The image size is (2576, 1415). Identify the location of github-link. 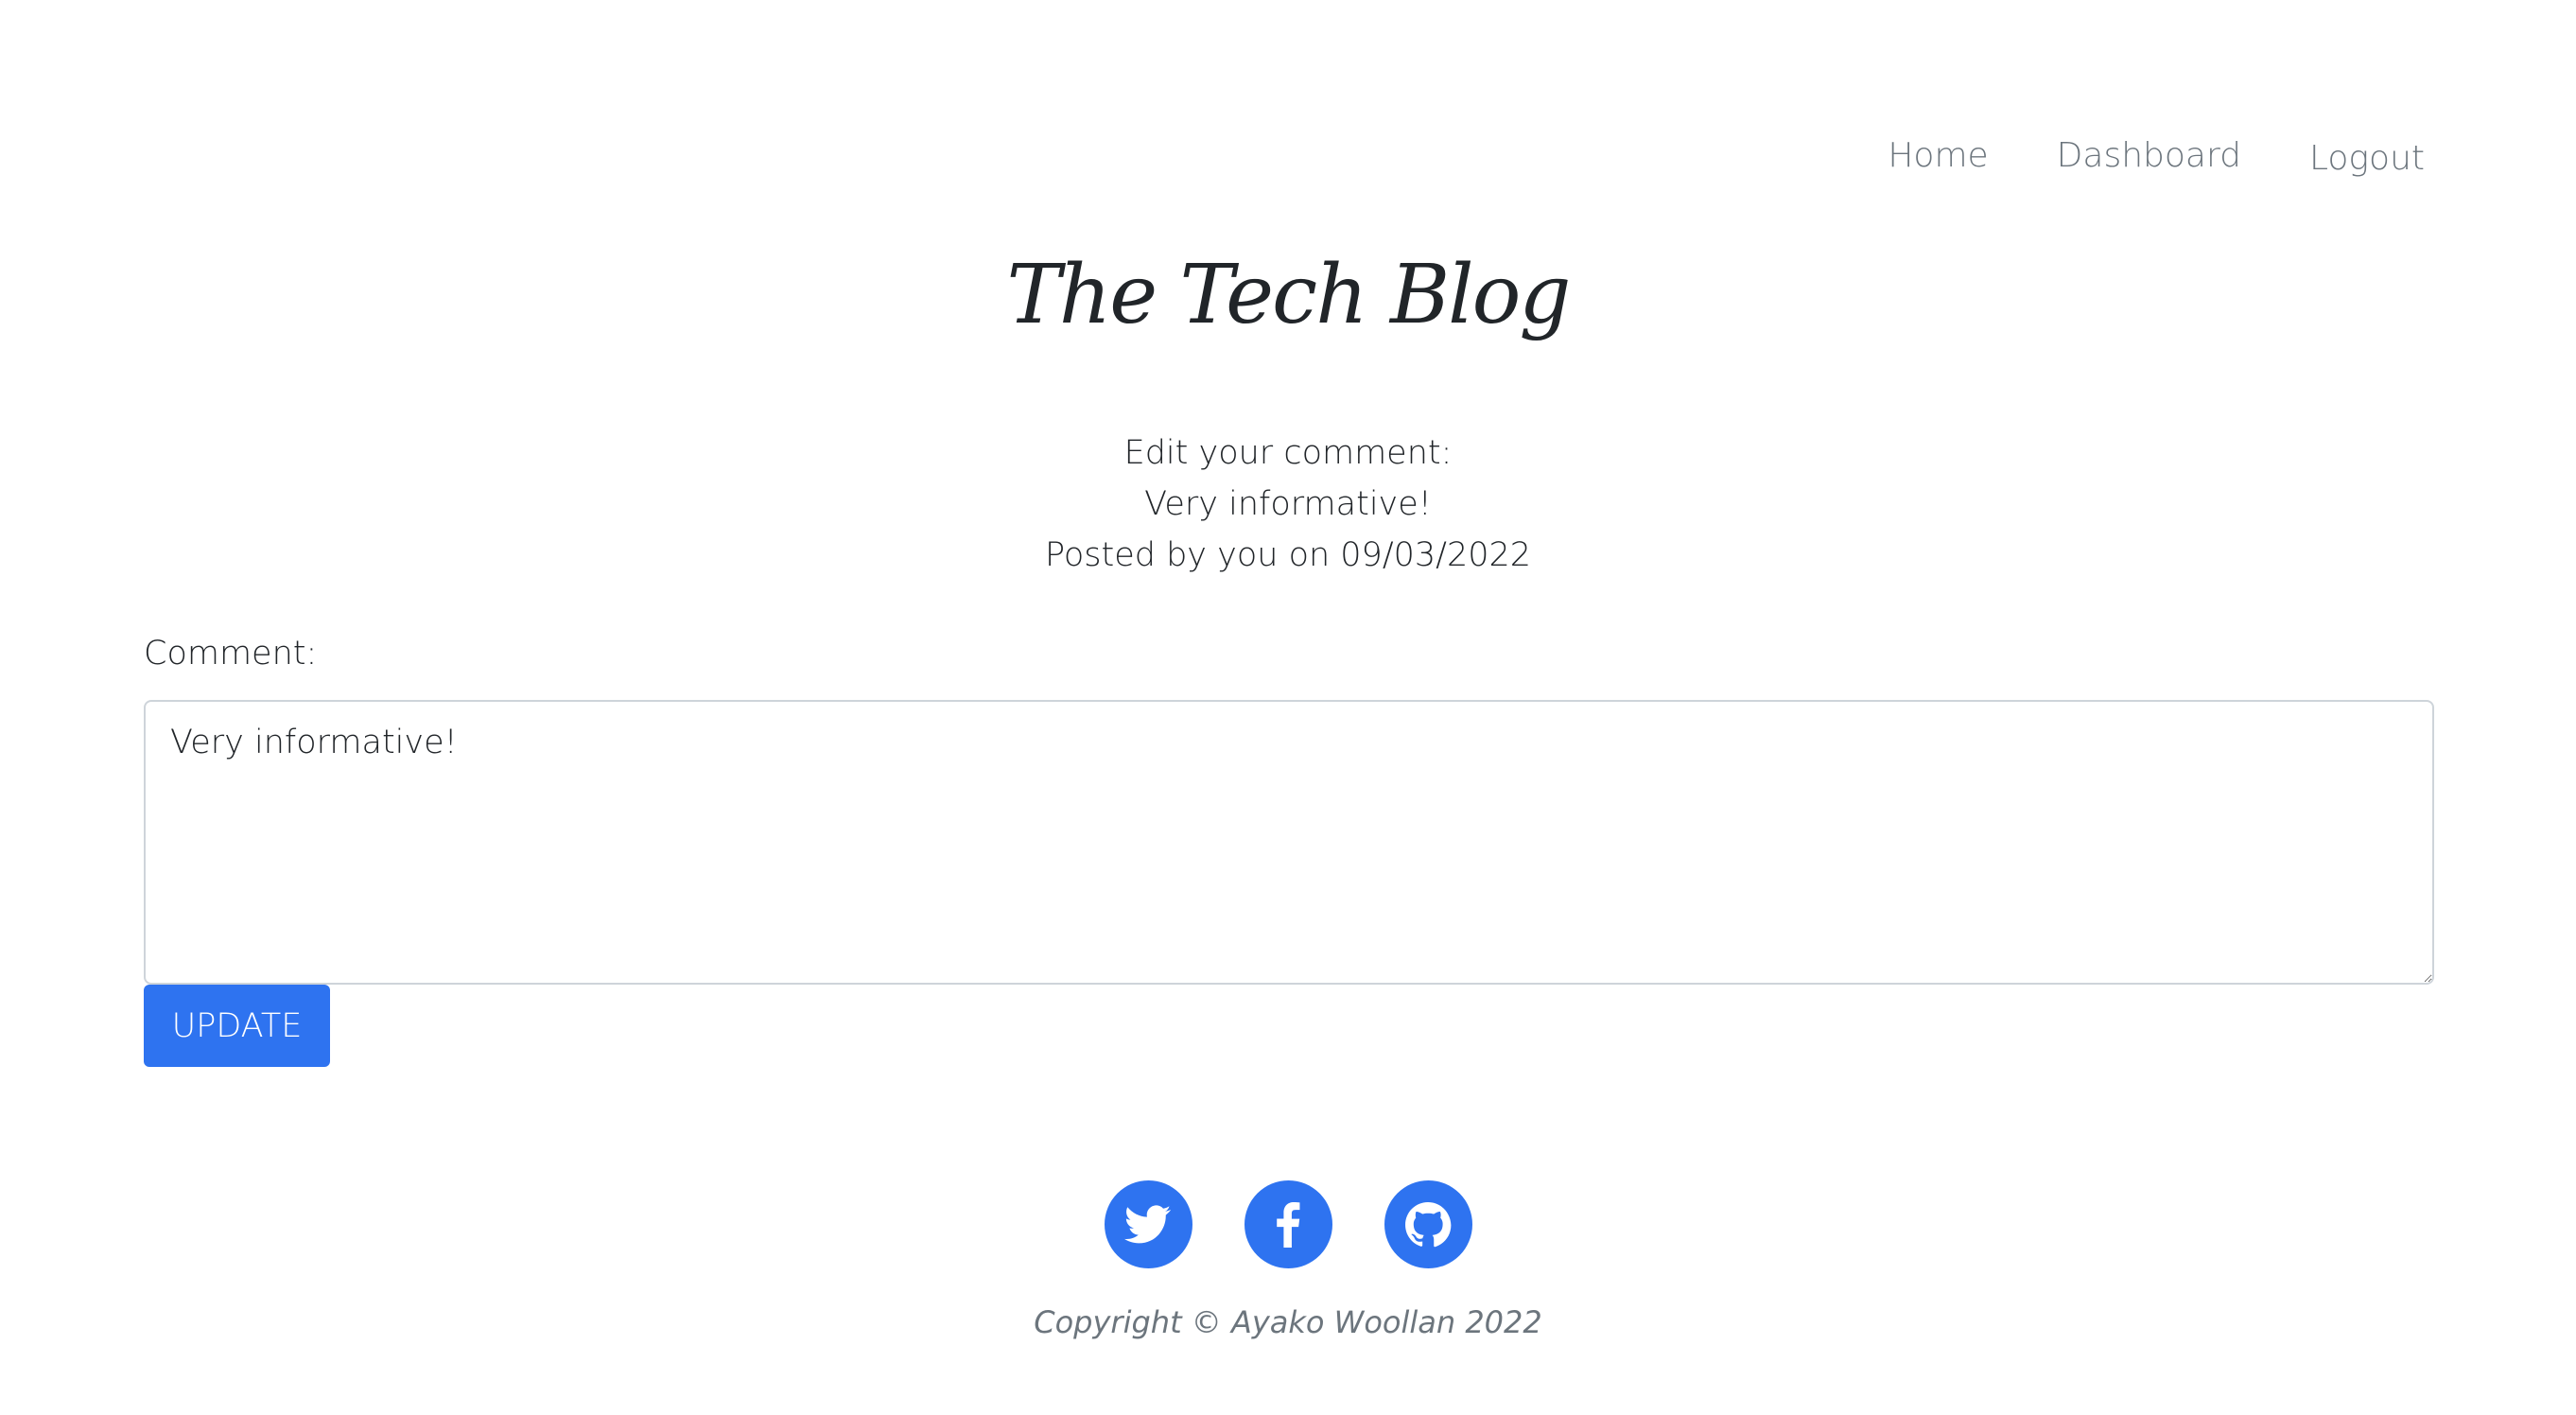
(1428, 1224).